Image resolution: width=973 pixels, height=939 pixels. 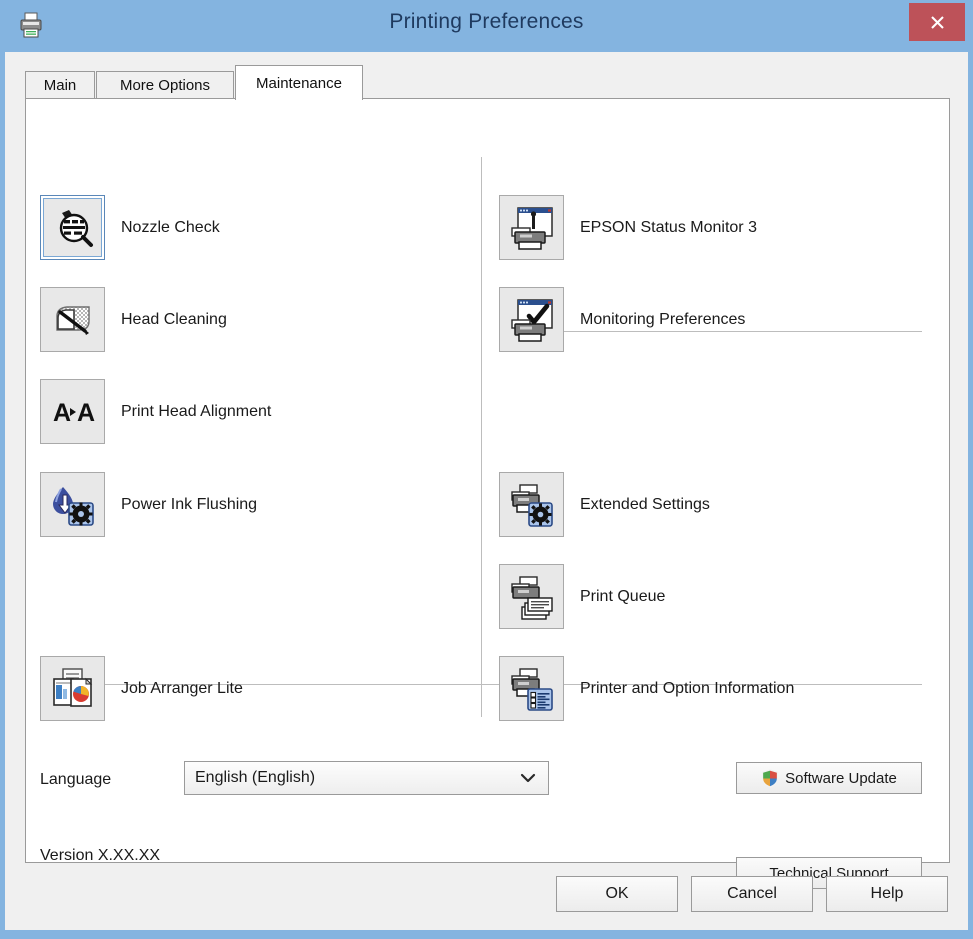 I want to click on printer-info-item: Printer and Option Information, so click(x=646, y=688).